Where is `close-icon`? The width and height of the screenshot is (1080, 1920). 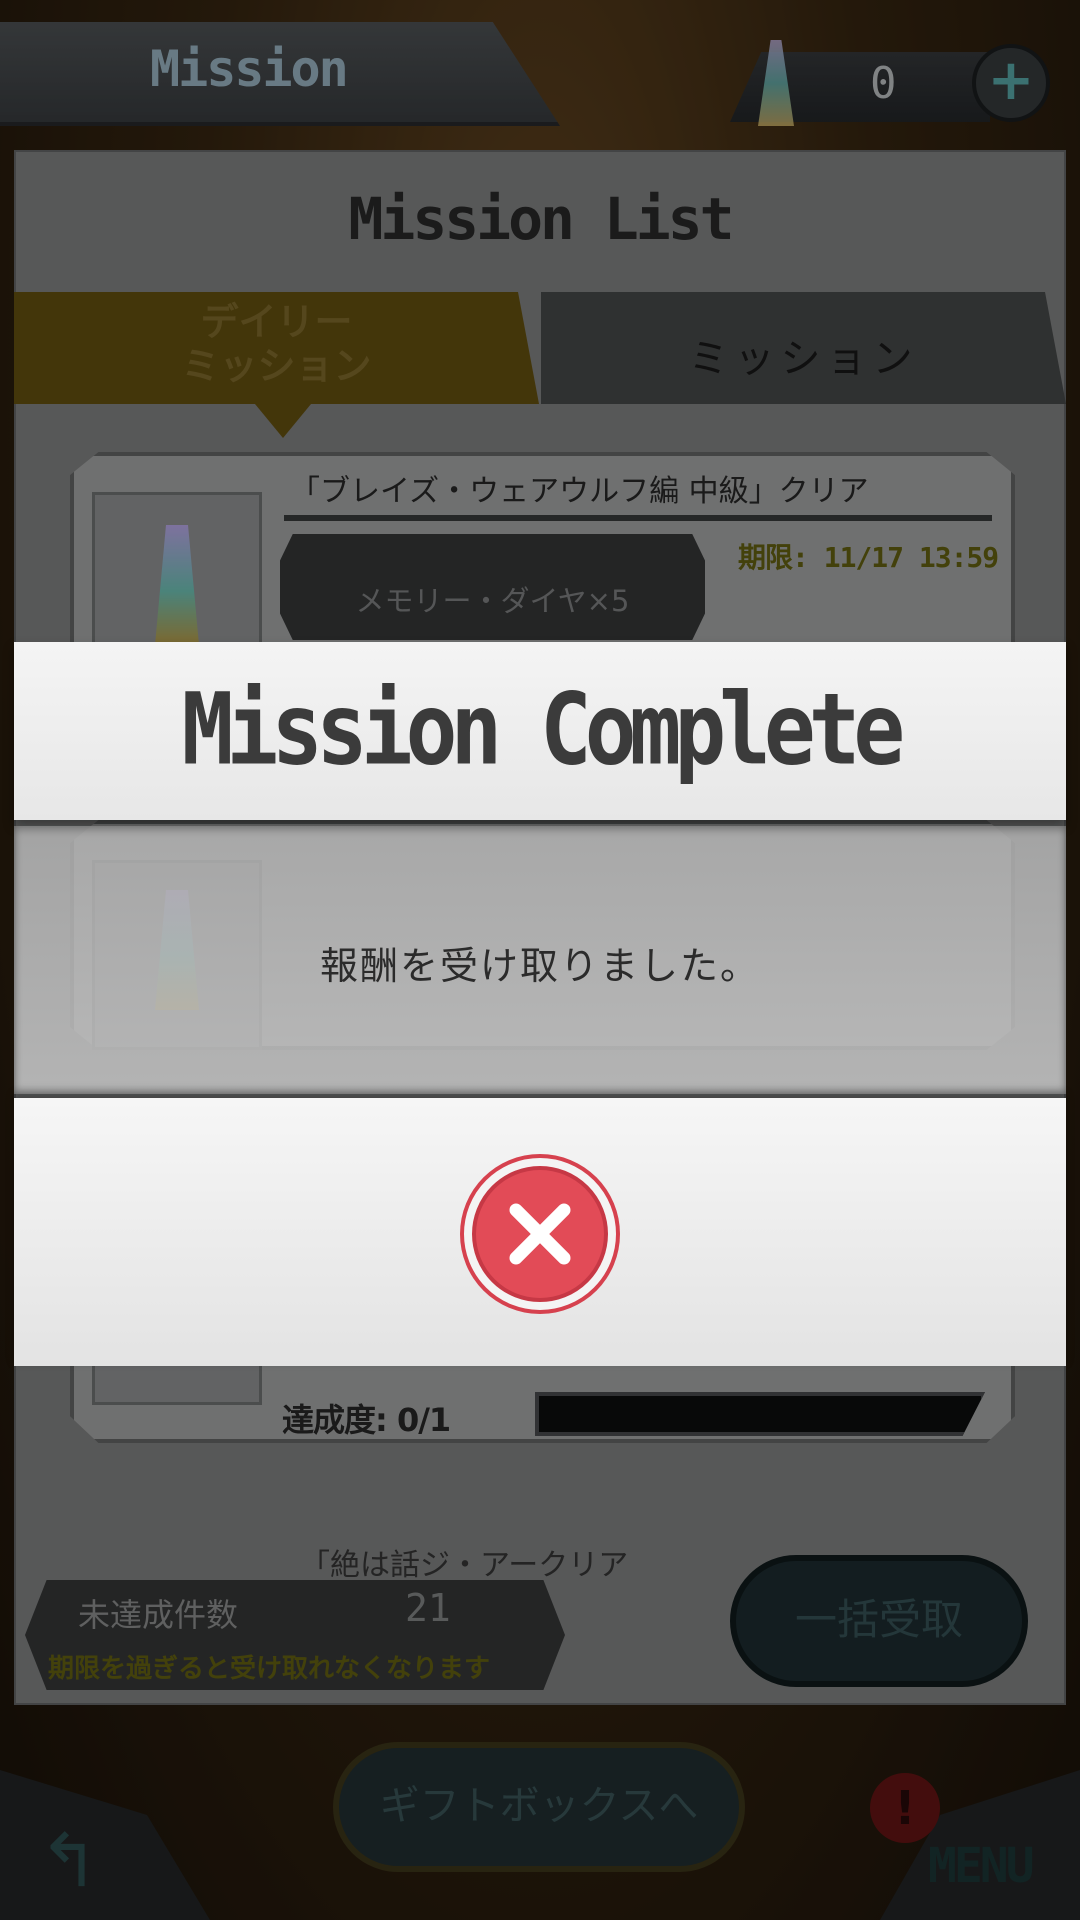
close-icon is located at coordinates (540, 1234).